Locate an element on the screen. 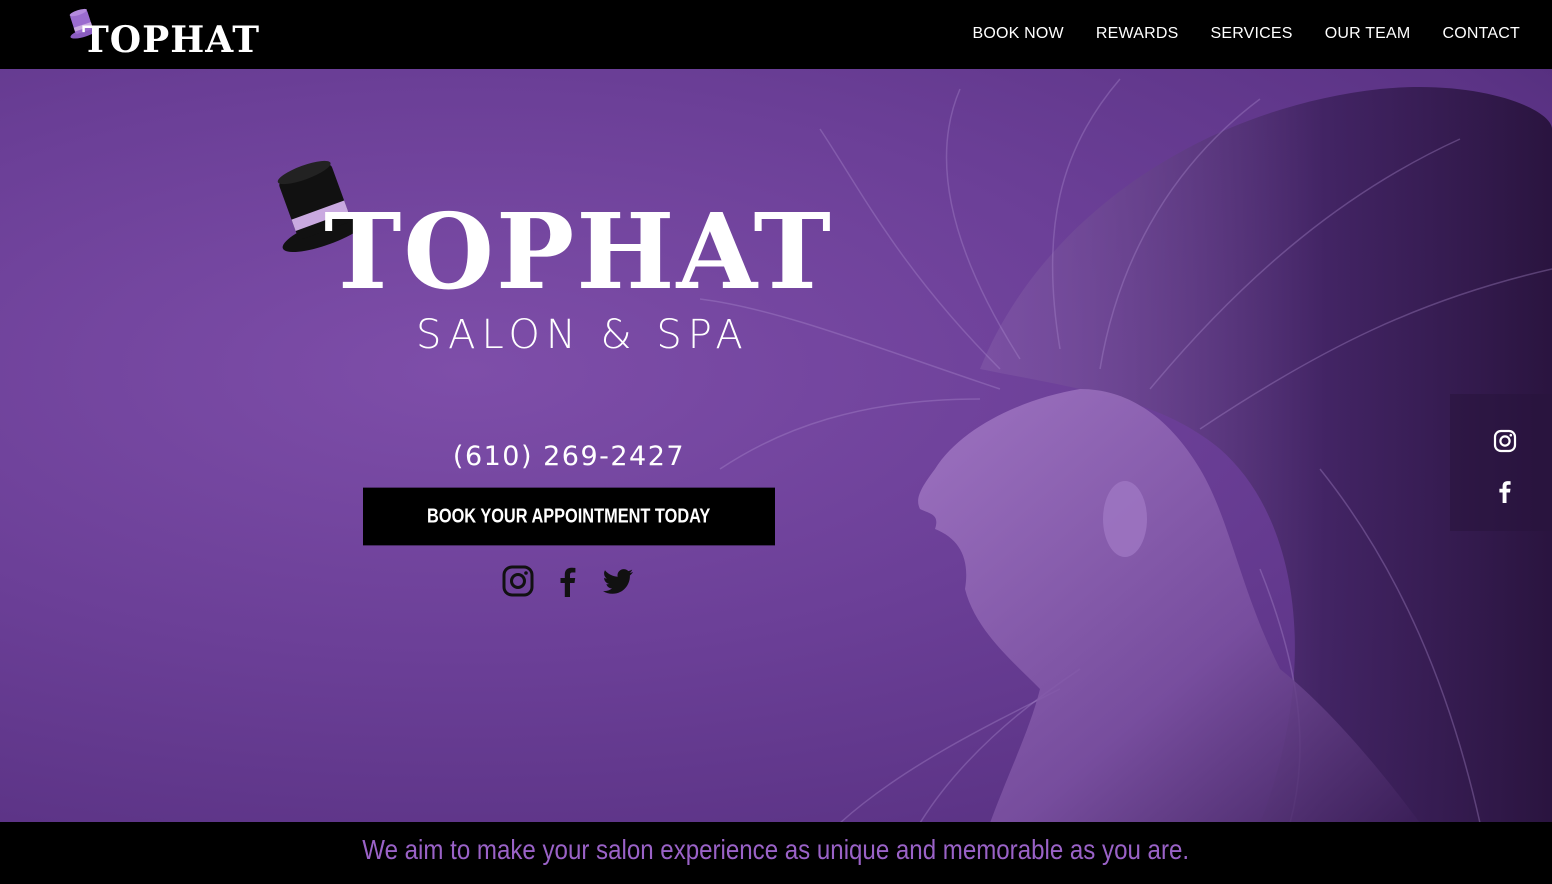  twitter-icon is located at coordinates (618, 581).